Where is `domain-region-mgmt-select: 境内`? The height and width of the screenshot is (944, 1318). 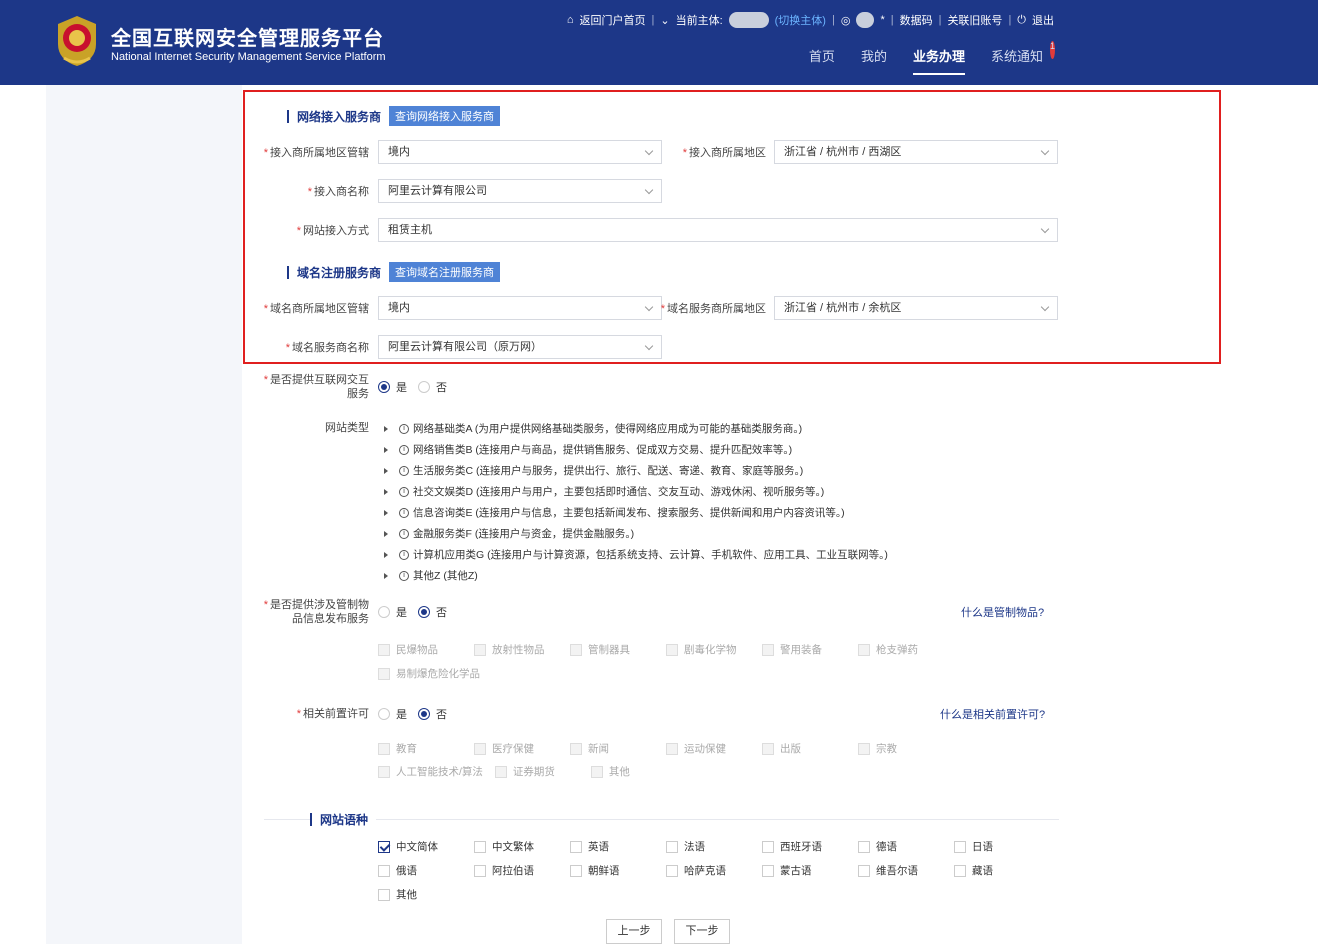
domain-region-mgmt-select: 境内 is located at coordinates (520, 308).